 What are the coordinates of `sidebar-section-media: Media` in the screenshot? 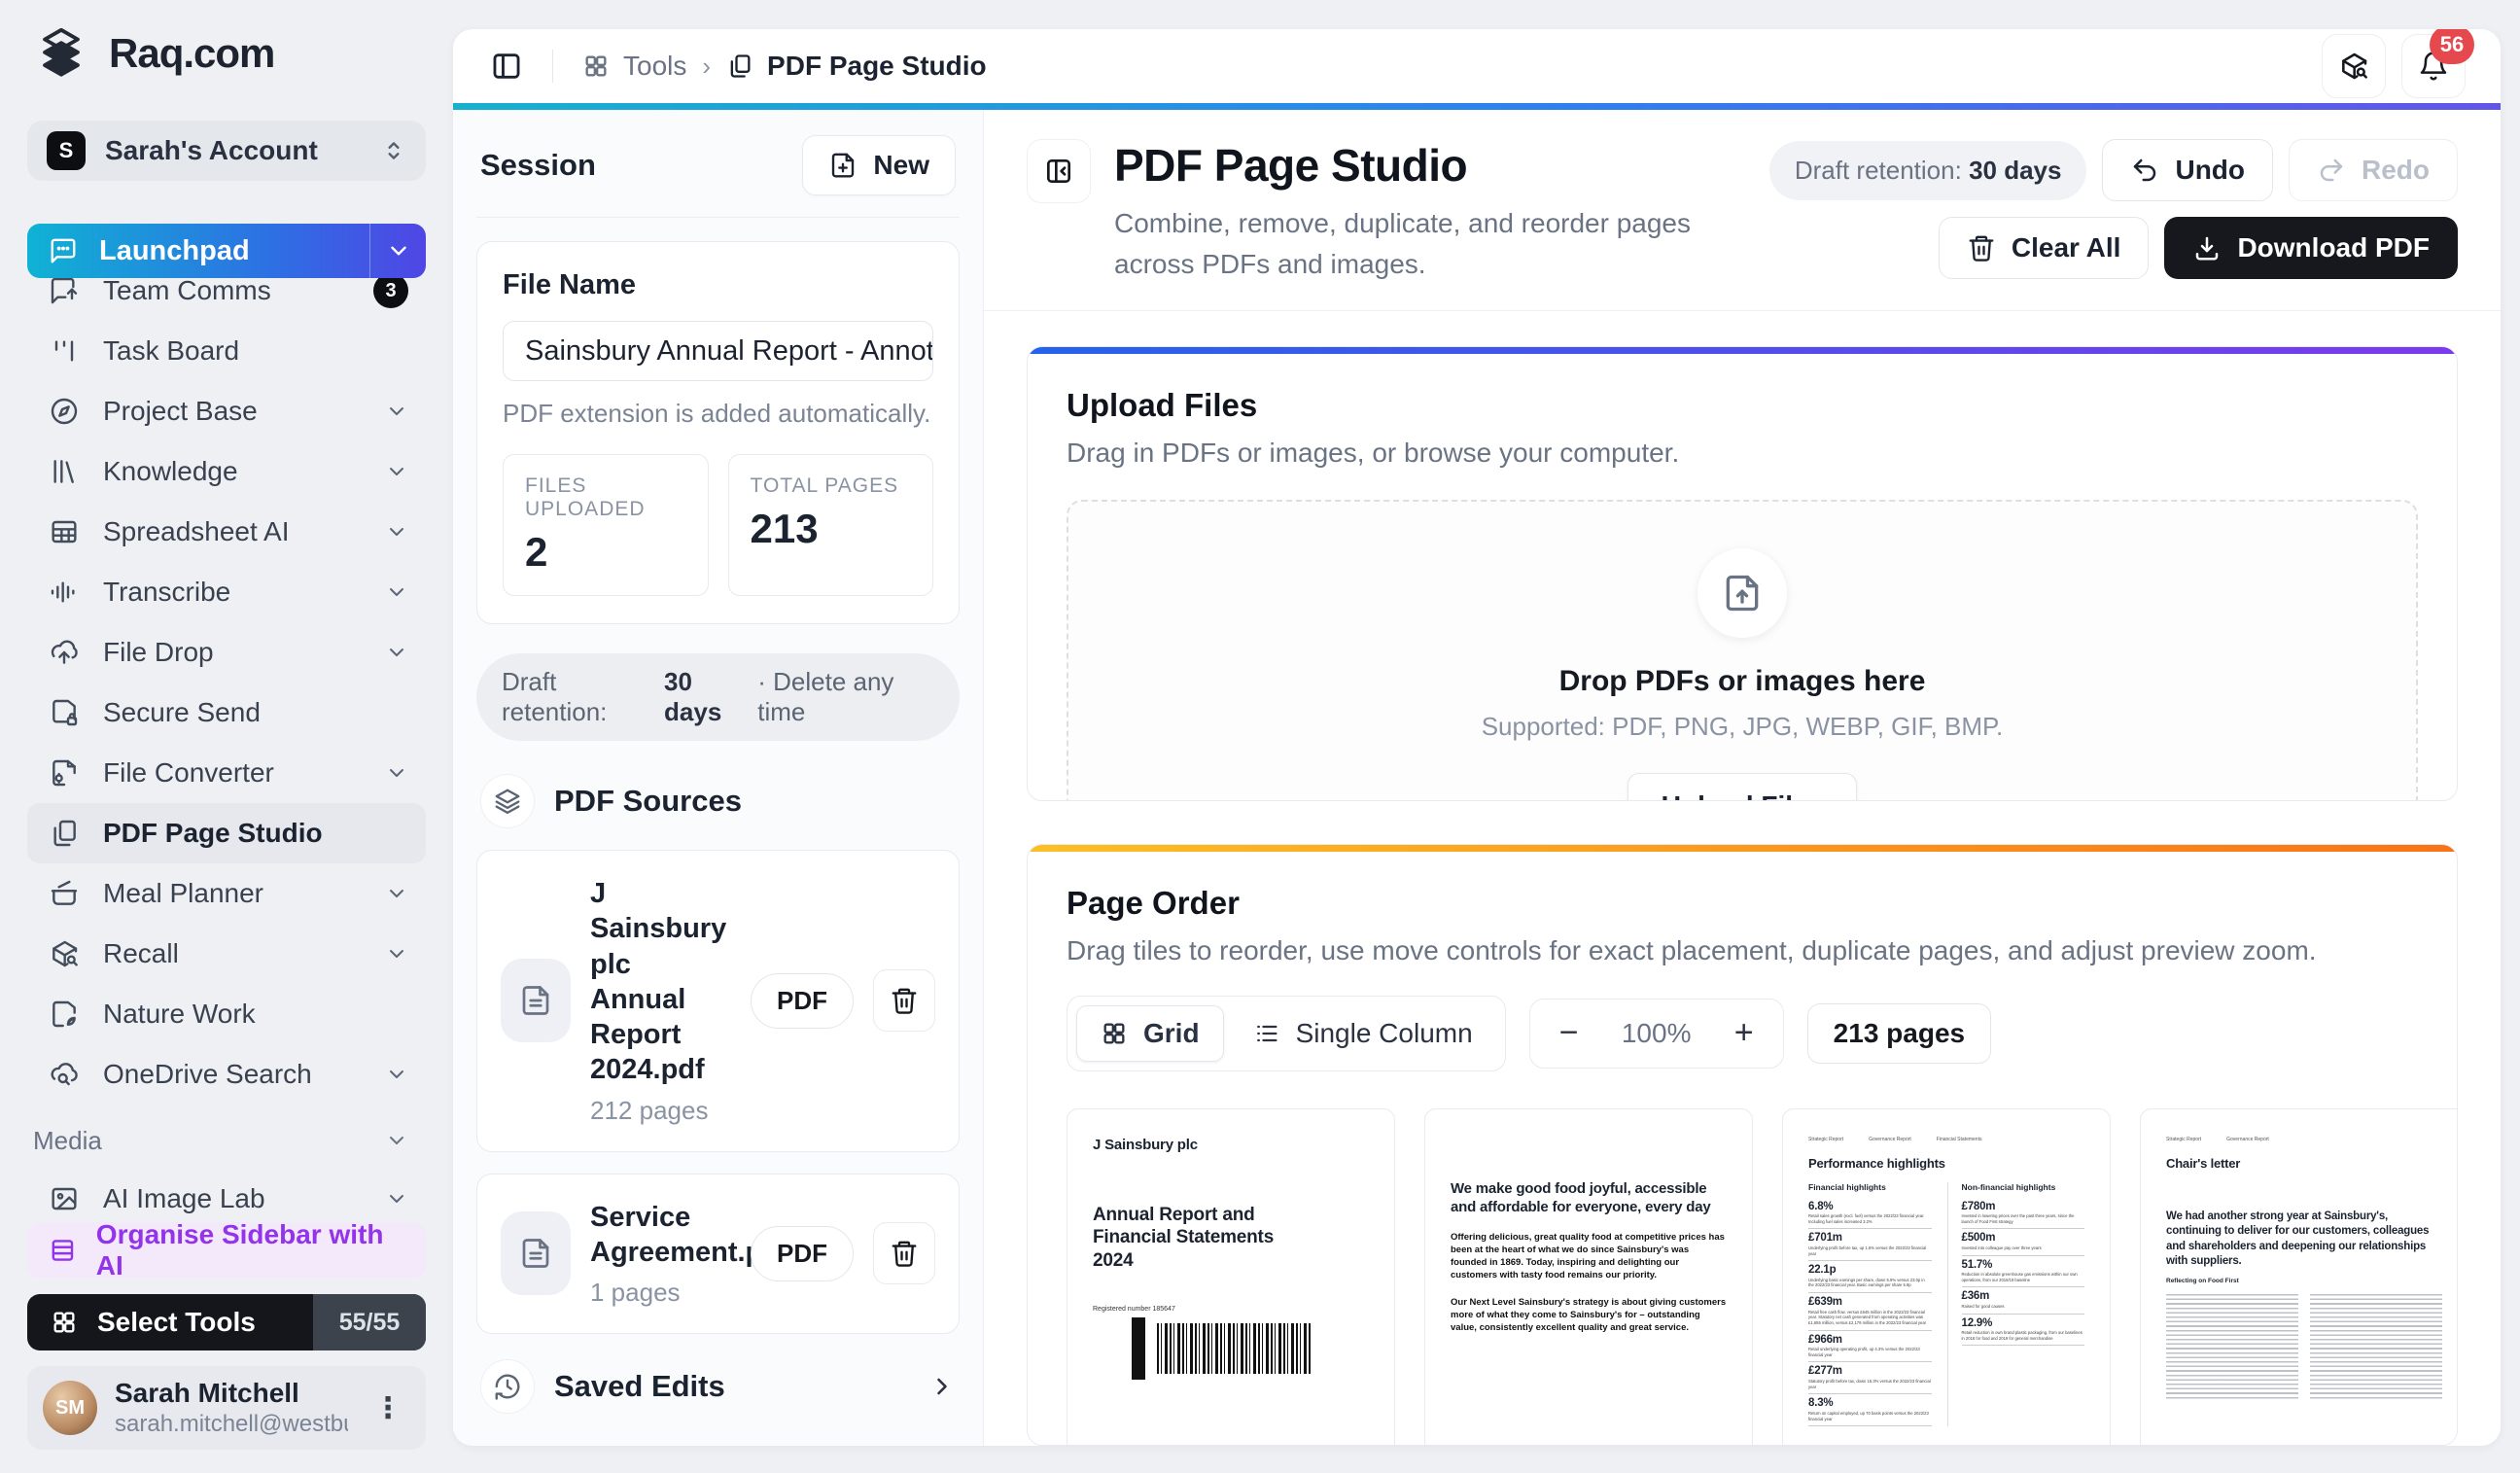 It's located at (226, 1140).